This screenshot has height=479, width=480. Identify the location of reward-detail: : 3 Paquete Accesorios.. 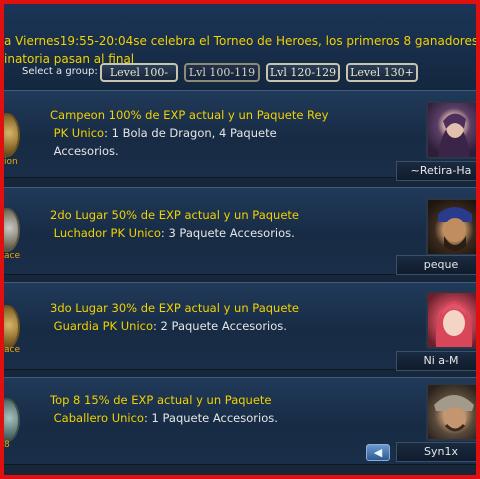
(227, 233).